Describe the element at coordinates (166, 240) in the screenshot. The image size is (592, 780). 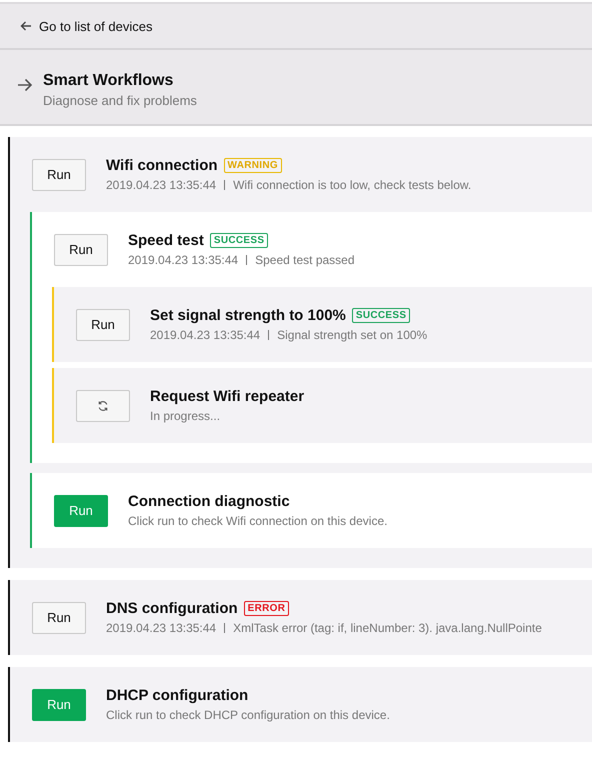
I see `workflow-title: Speed test` at that location.